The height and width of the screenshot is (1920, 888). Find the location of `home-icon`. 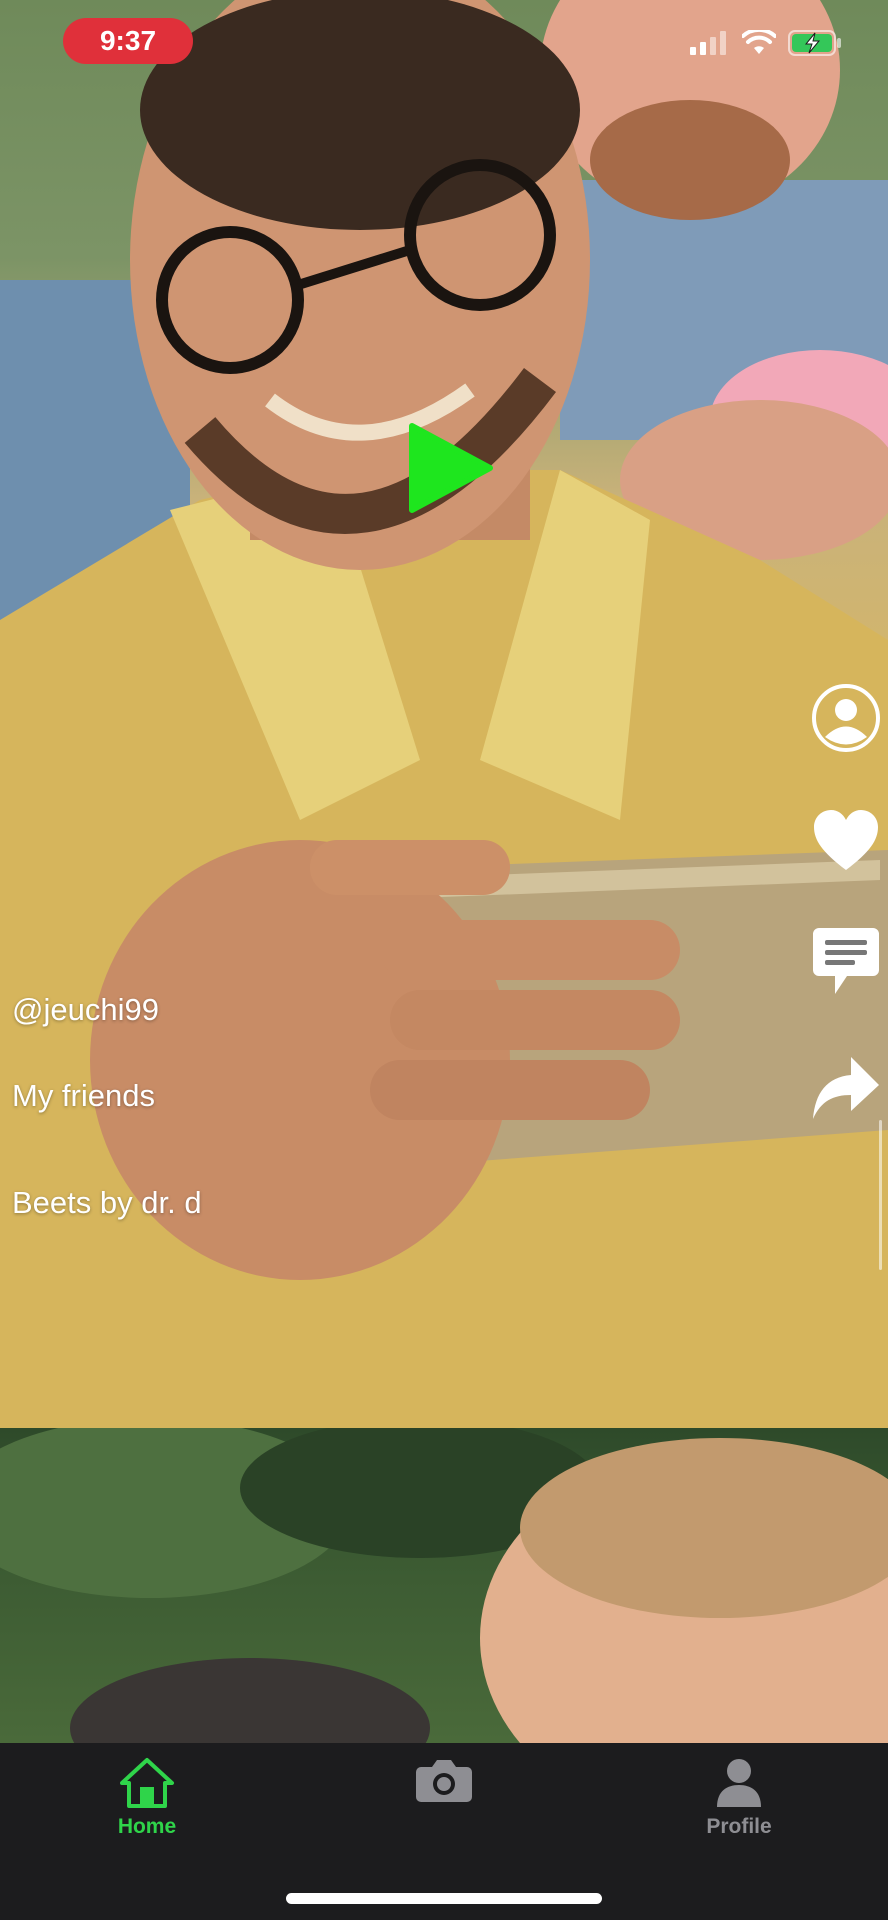

home-icon is located at coordinates (147, 1783).